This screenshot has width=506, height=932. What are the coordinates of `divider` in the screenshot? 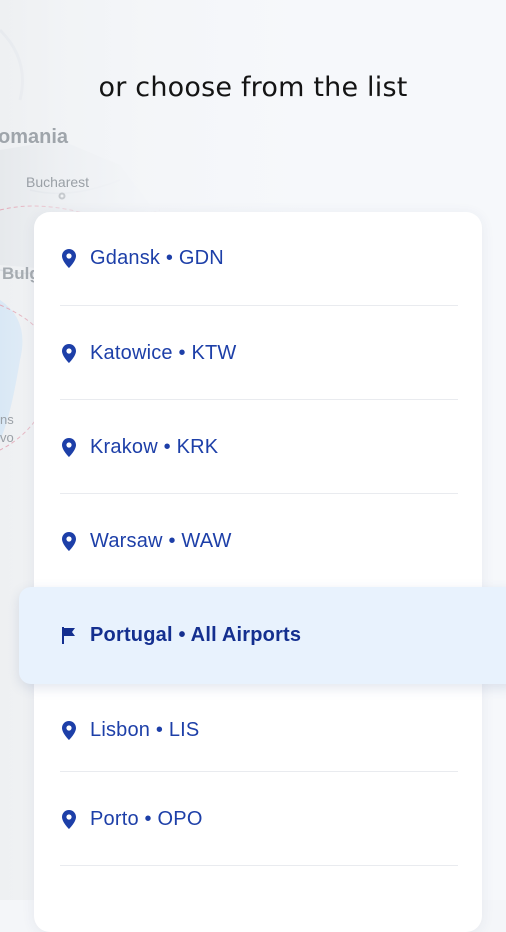 It's located at (259, 865).